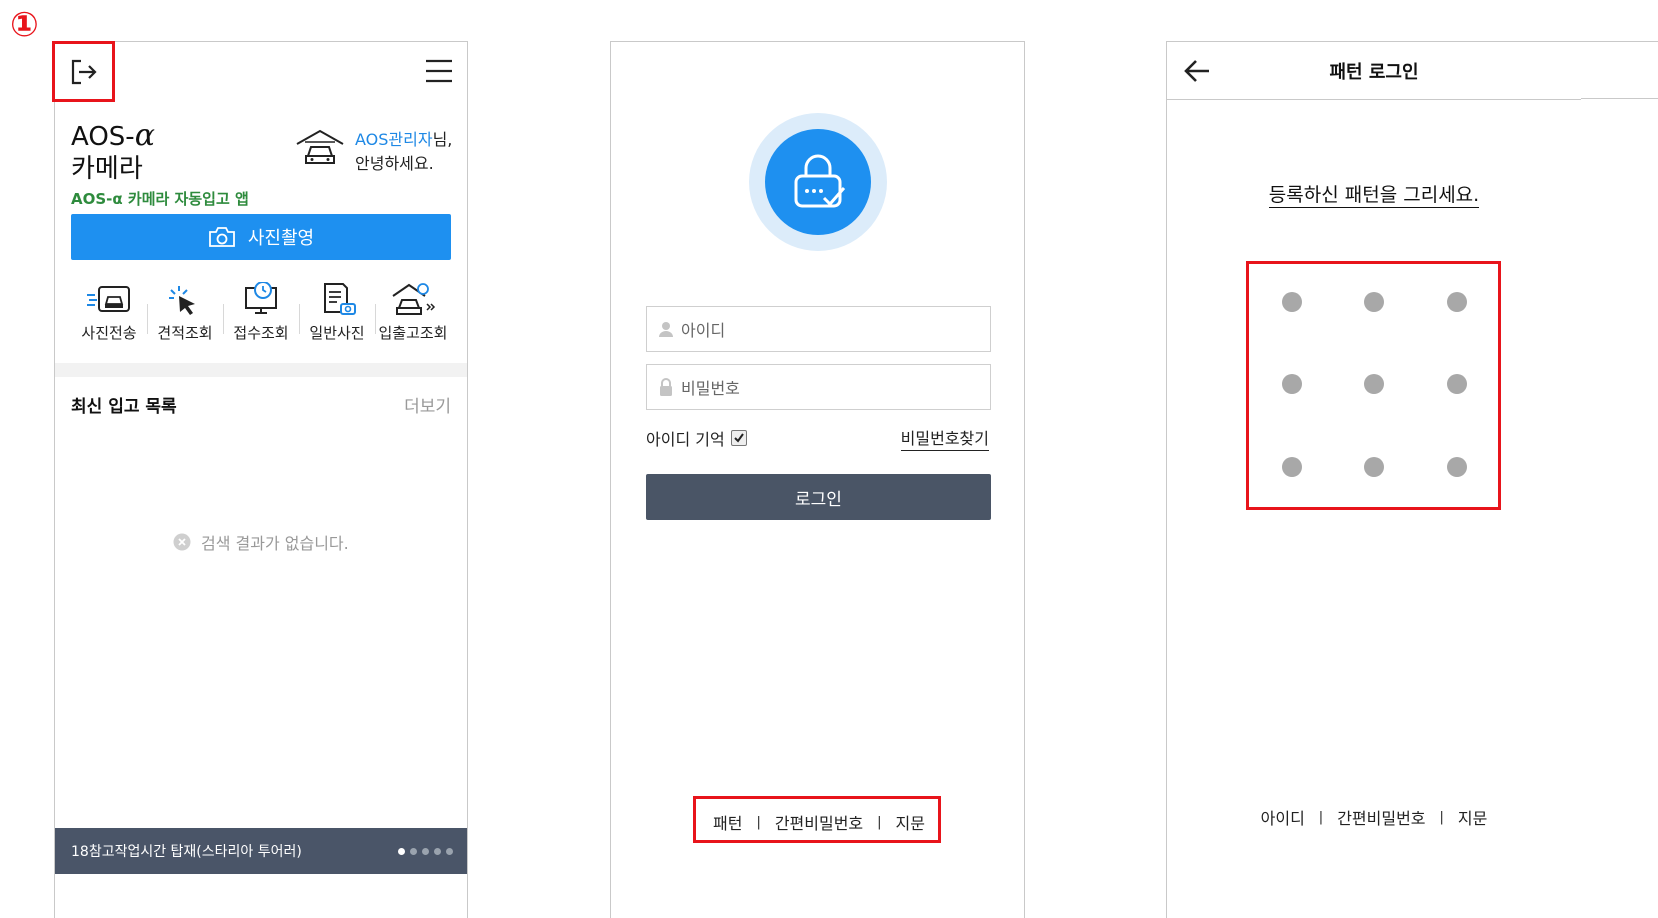 Image resolution: width=1658 pixels, height=918 pixels. Describe the element at coordinates (413, 333) in the screenshot. I see `quick-menu-label: 입출고조회` at that location.